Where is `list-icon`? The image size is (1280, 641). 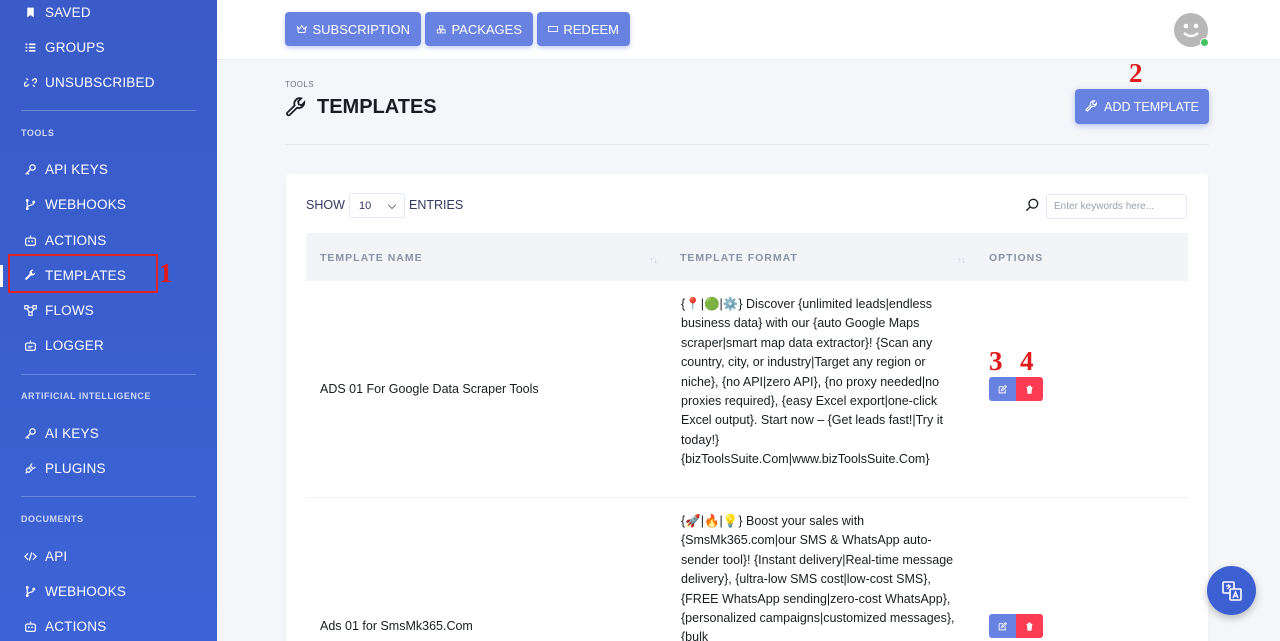
list-icon is located at coordinates (30, 47).